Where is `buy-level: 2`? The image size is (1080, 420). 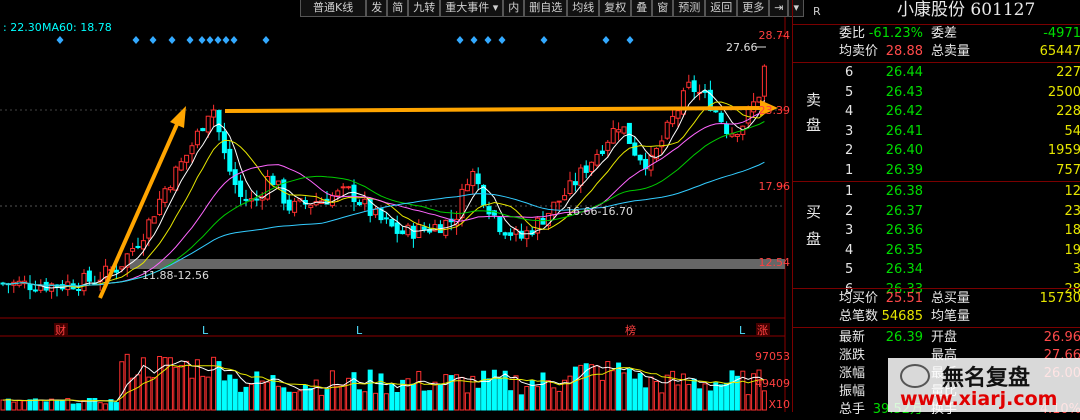 buy-level: 2 is located at coordinates (849, 211).